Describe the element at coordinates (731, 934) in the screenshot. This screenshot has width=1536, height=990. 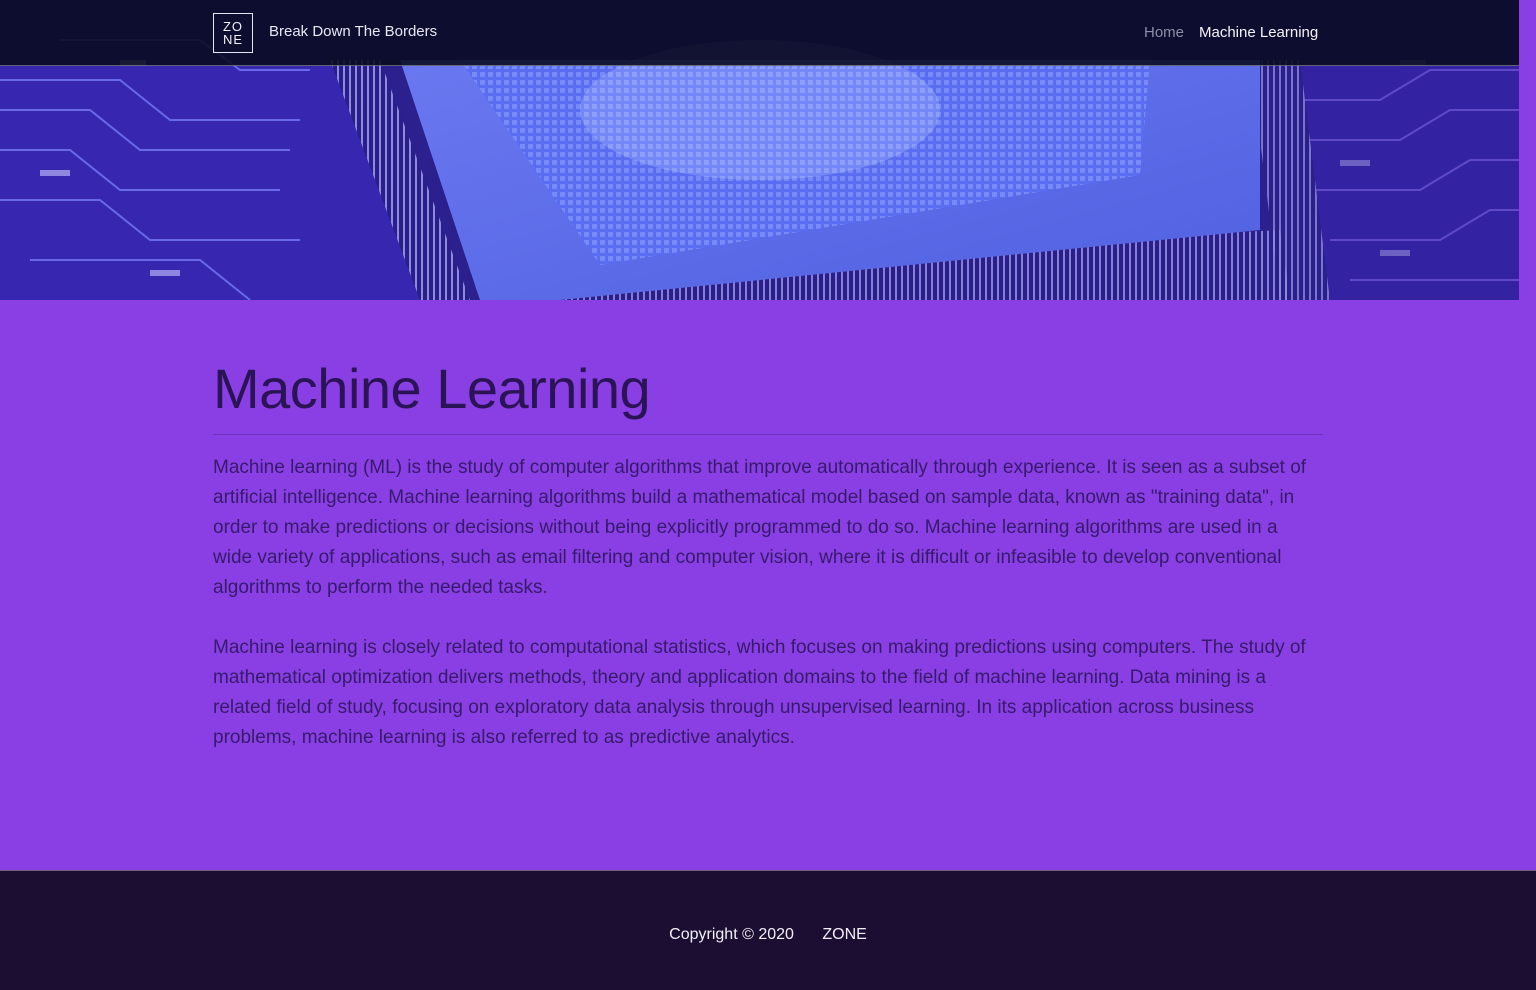
I see `footer-copyright: Copyright © 2020` at that location.